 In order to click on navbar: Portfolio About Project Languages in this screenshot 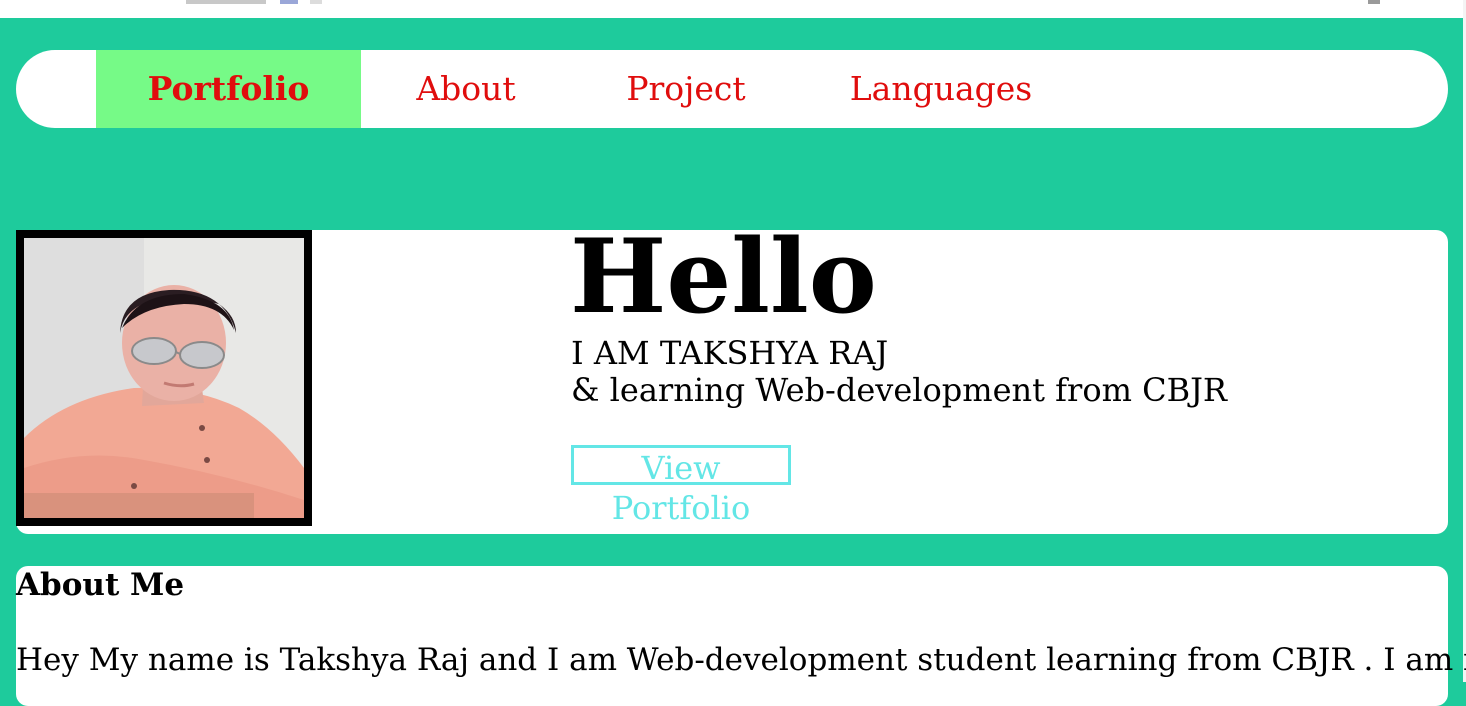, I will do `click(732, 89)`.